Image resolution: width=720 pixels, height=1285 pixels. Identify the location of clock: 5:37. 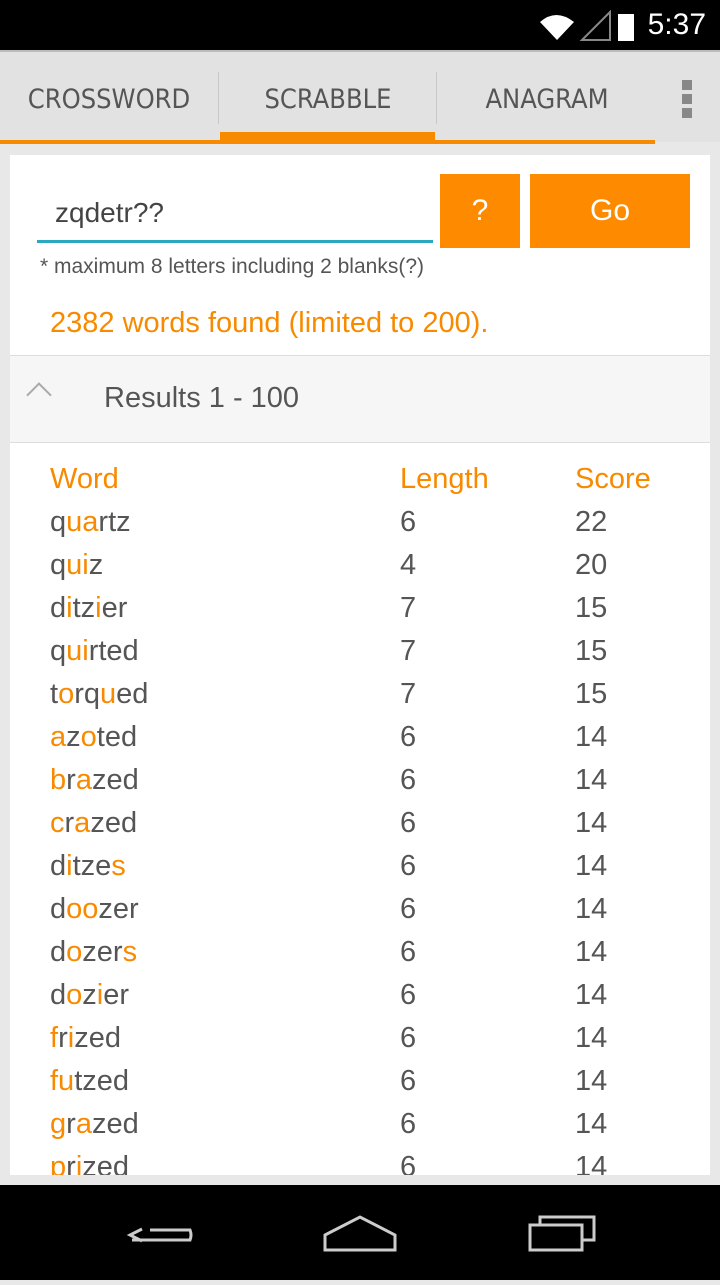
(676, 24).